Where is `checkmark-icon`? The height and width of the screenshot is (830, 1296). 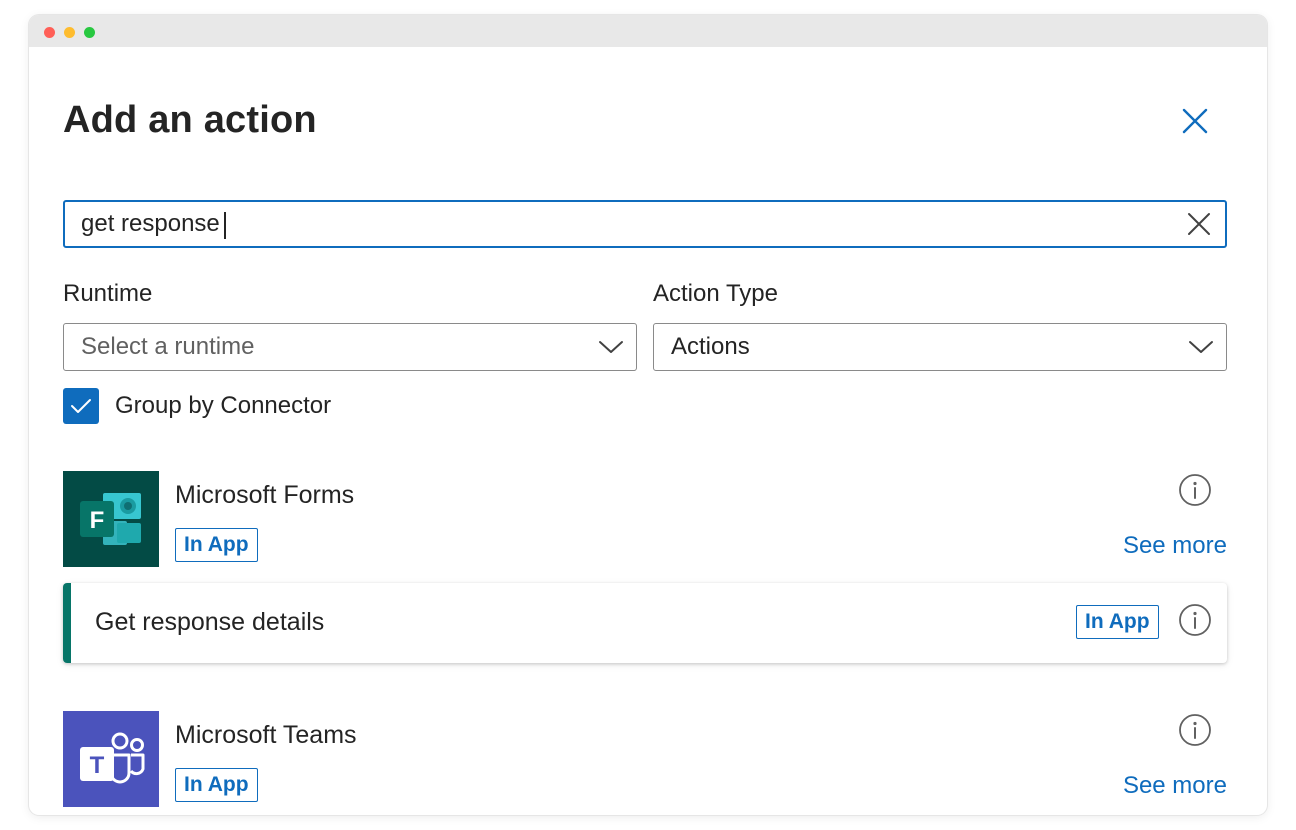 checkmark-icon is located at coordinates (81, 406).